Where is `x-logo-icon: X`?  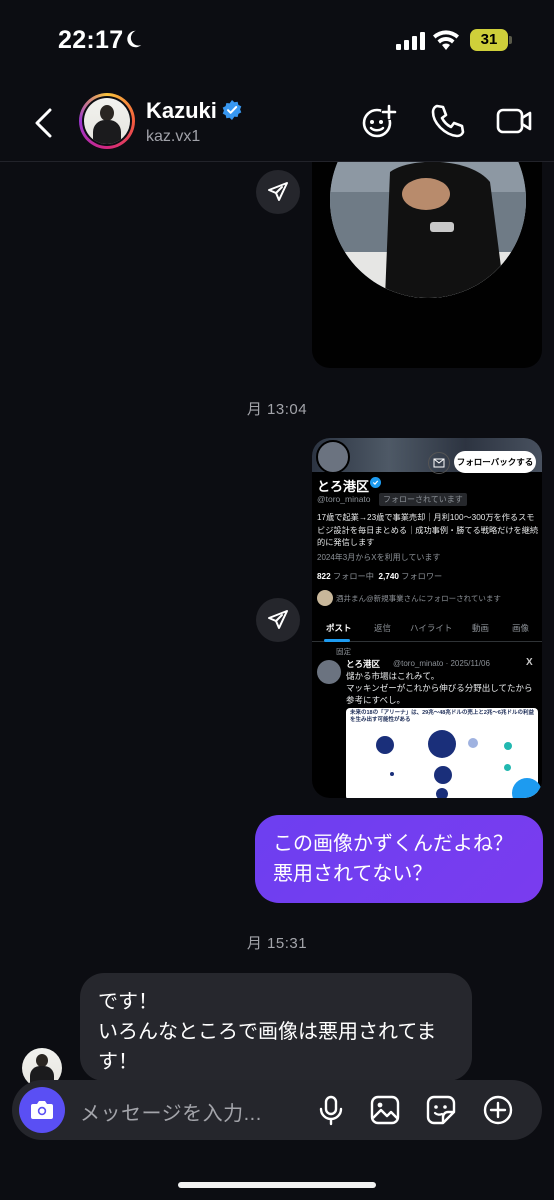 x-logo-icon: X is located at coordinates (529, 662).